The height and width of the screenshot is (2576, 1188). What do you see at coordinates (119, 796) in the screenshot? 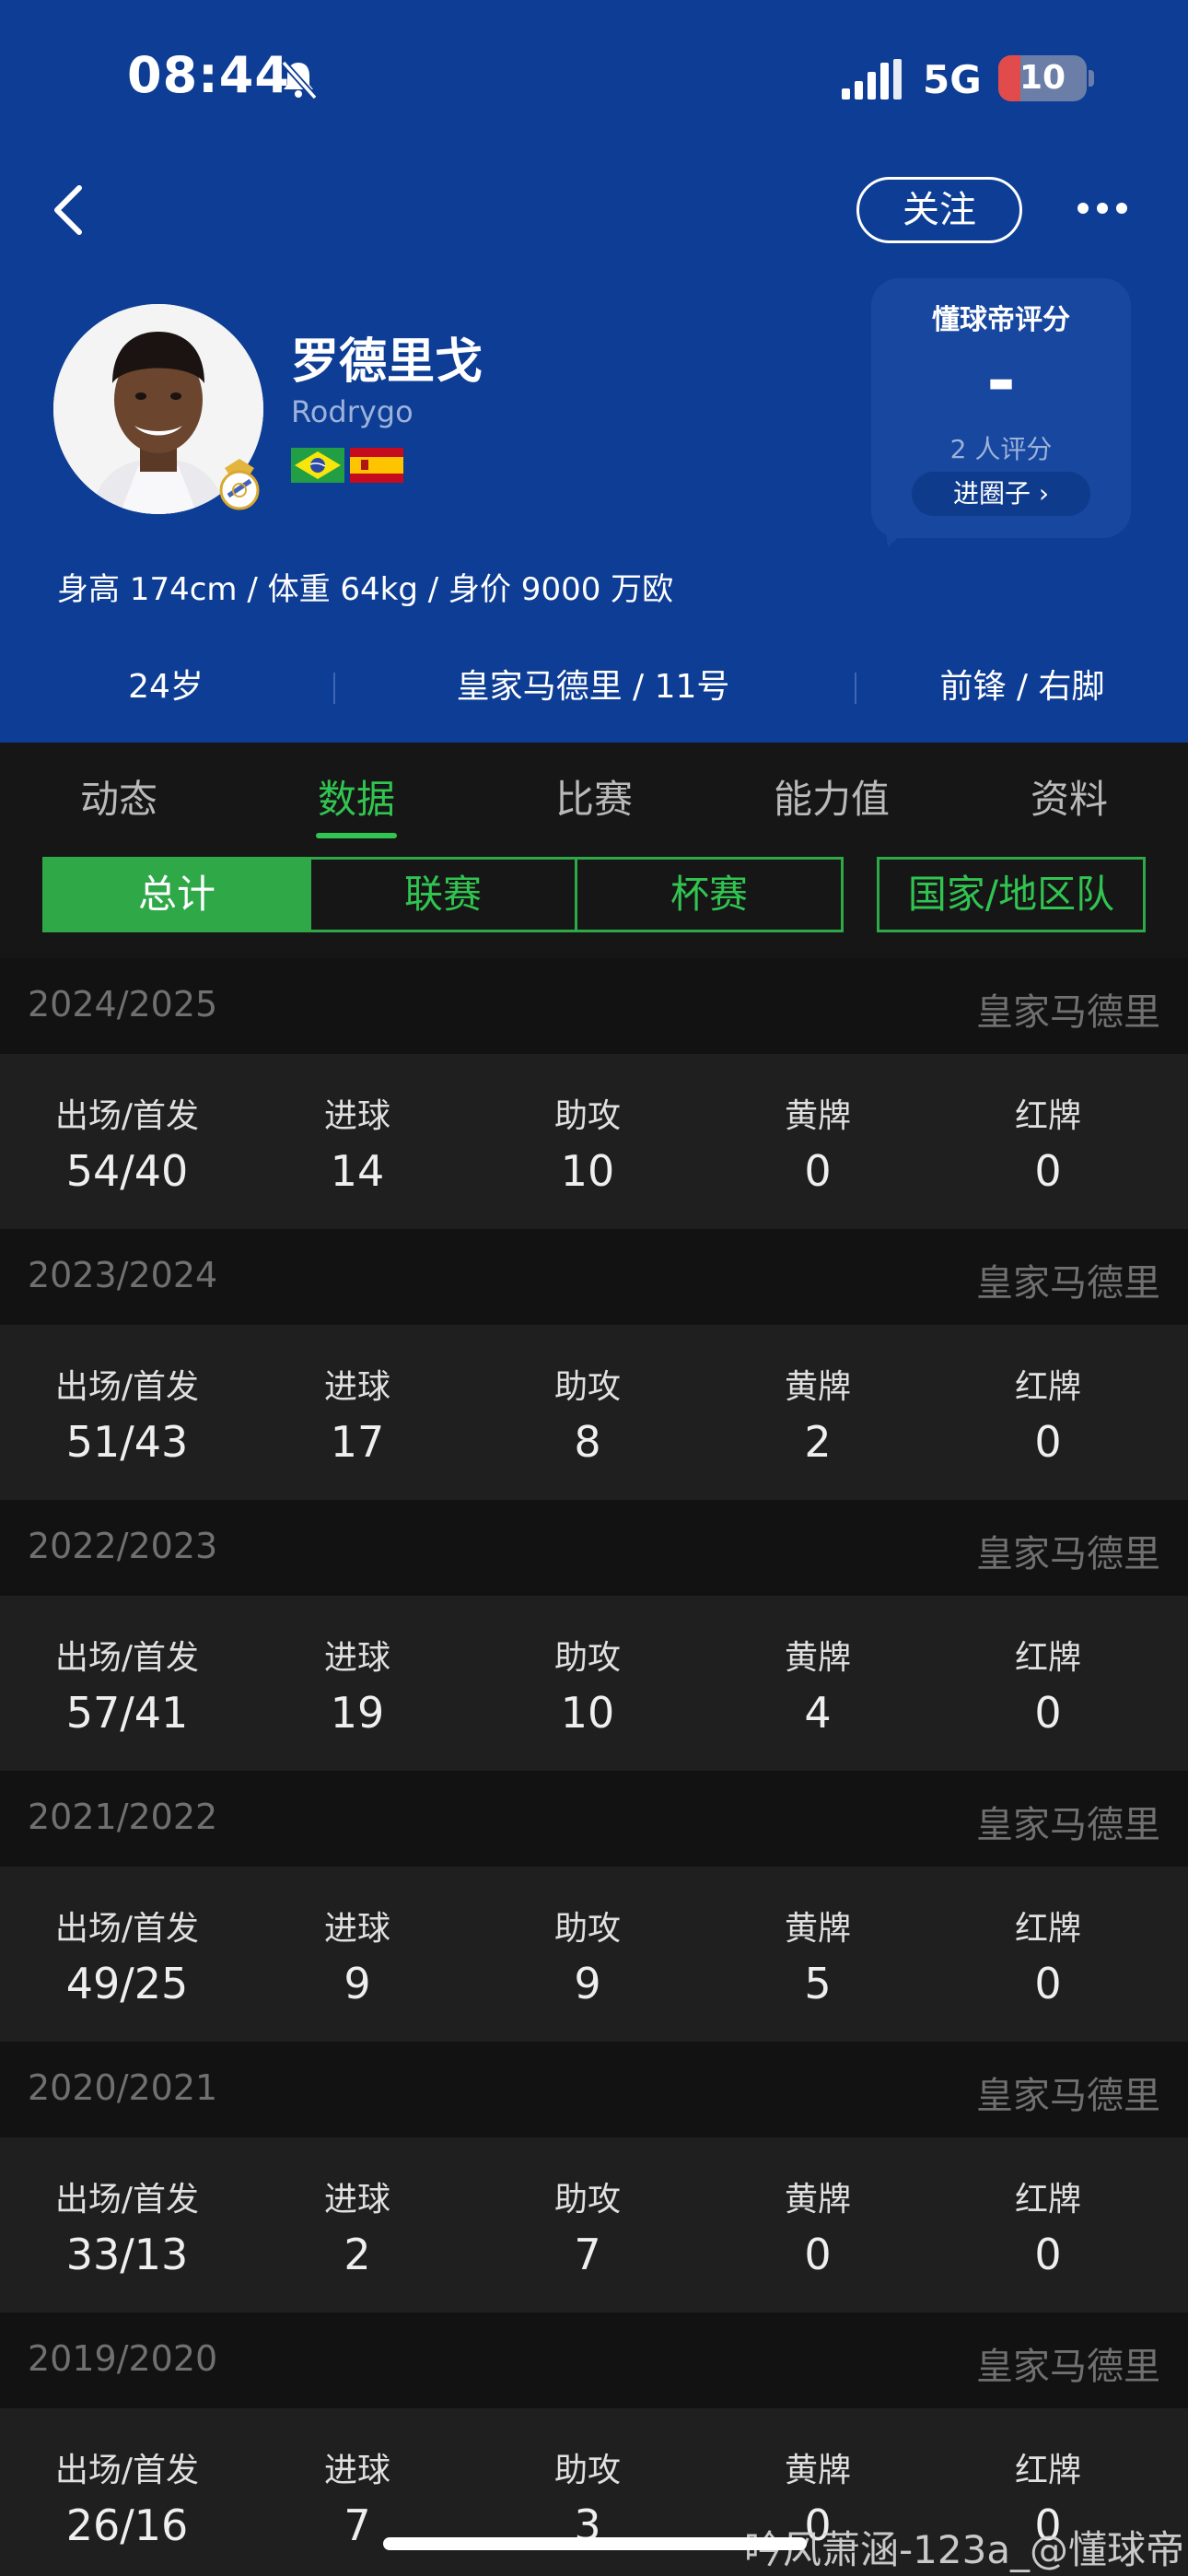
I see `tab-news: 动态` at bounding box center [119, 796].